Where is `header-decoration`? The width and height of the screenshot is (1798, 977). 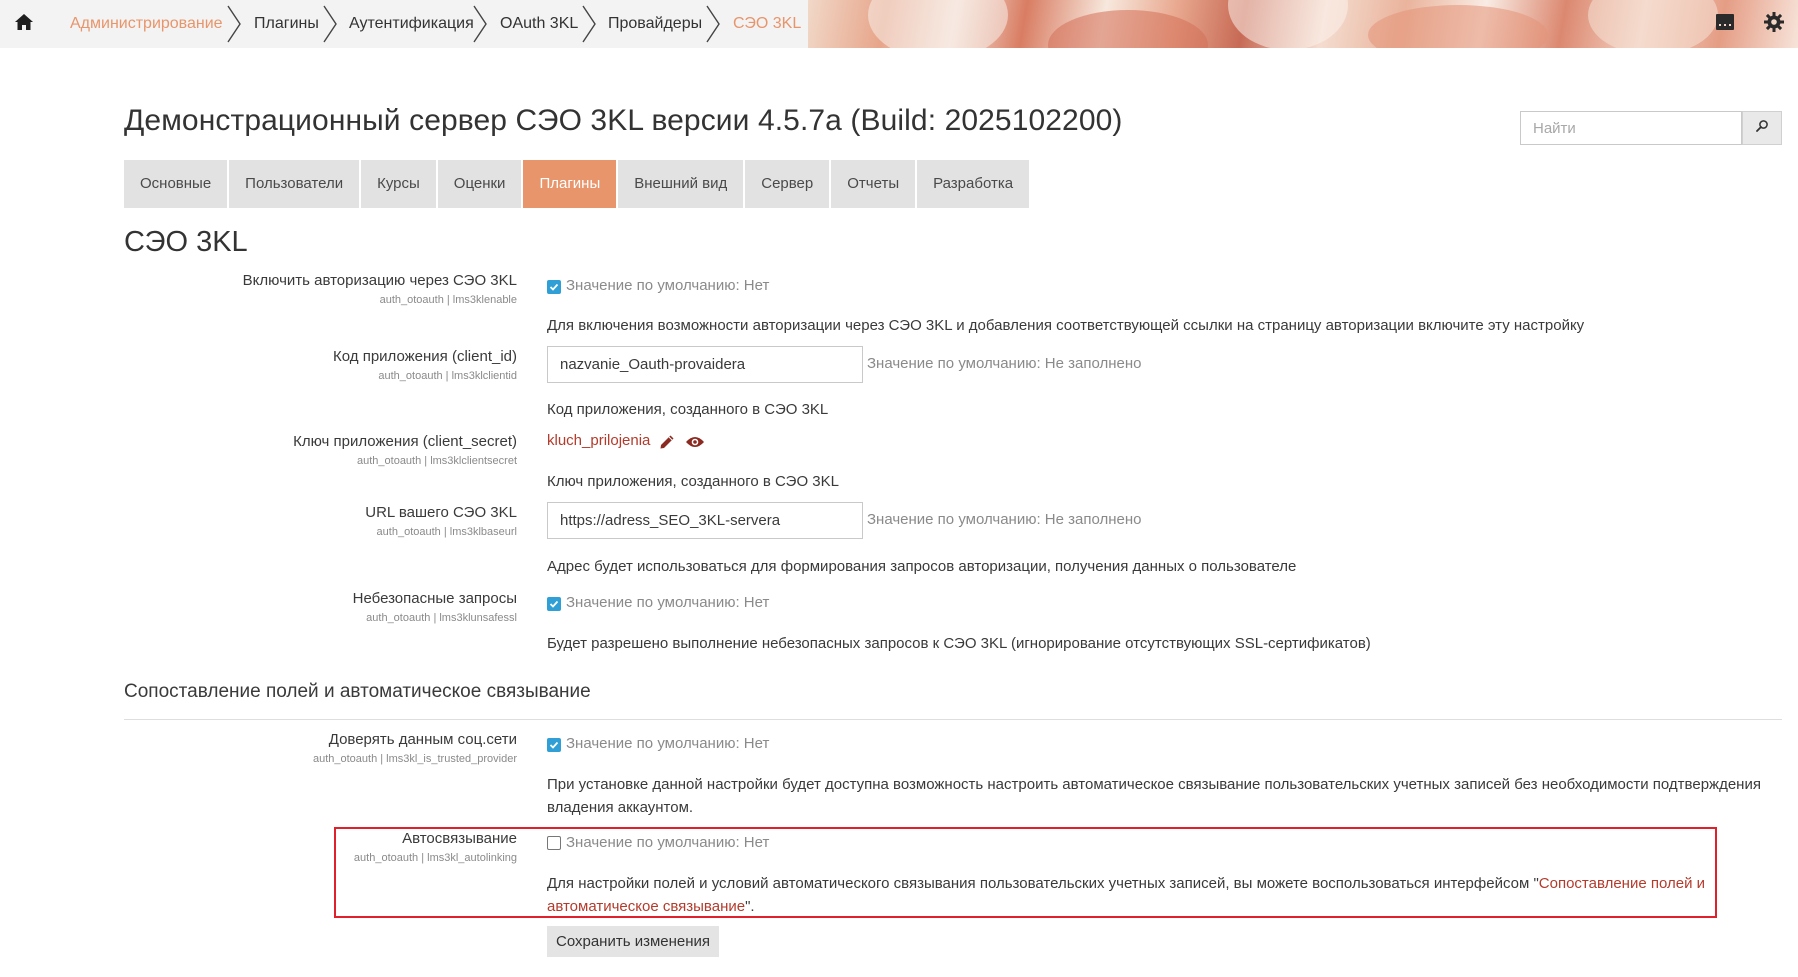 header-decoration is located at coordinates (1303, 24).